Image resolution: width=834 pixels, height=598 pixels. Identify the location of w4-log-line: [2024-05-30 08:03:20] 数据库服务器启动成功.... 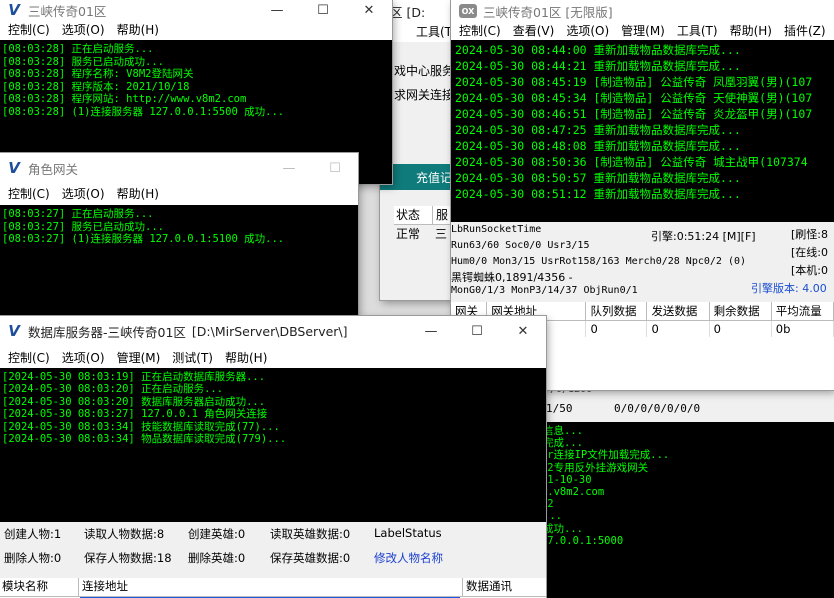
(134, 401).